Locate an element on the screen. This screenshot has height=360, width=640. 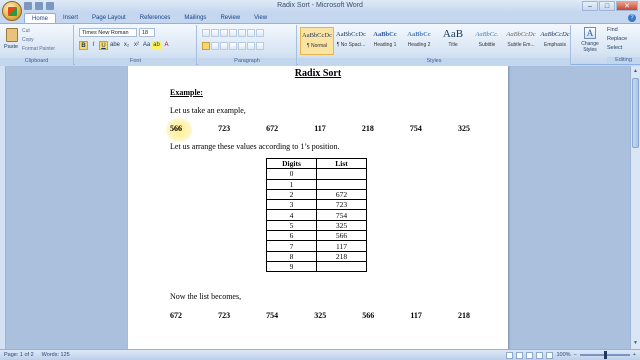
style-normal: AaBbCcDc ¶ Normal is located at coordinates (317, 41).